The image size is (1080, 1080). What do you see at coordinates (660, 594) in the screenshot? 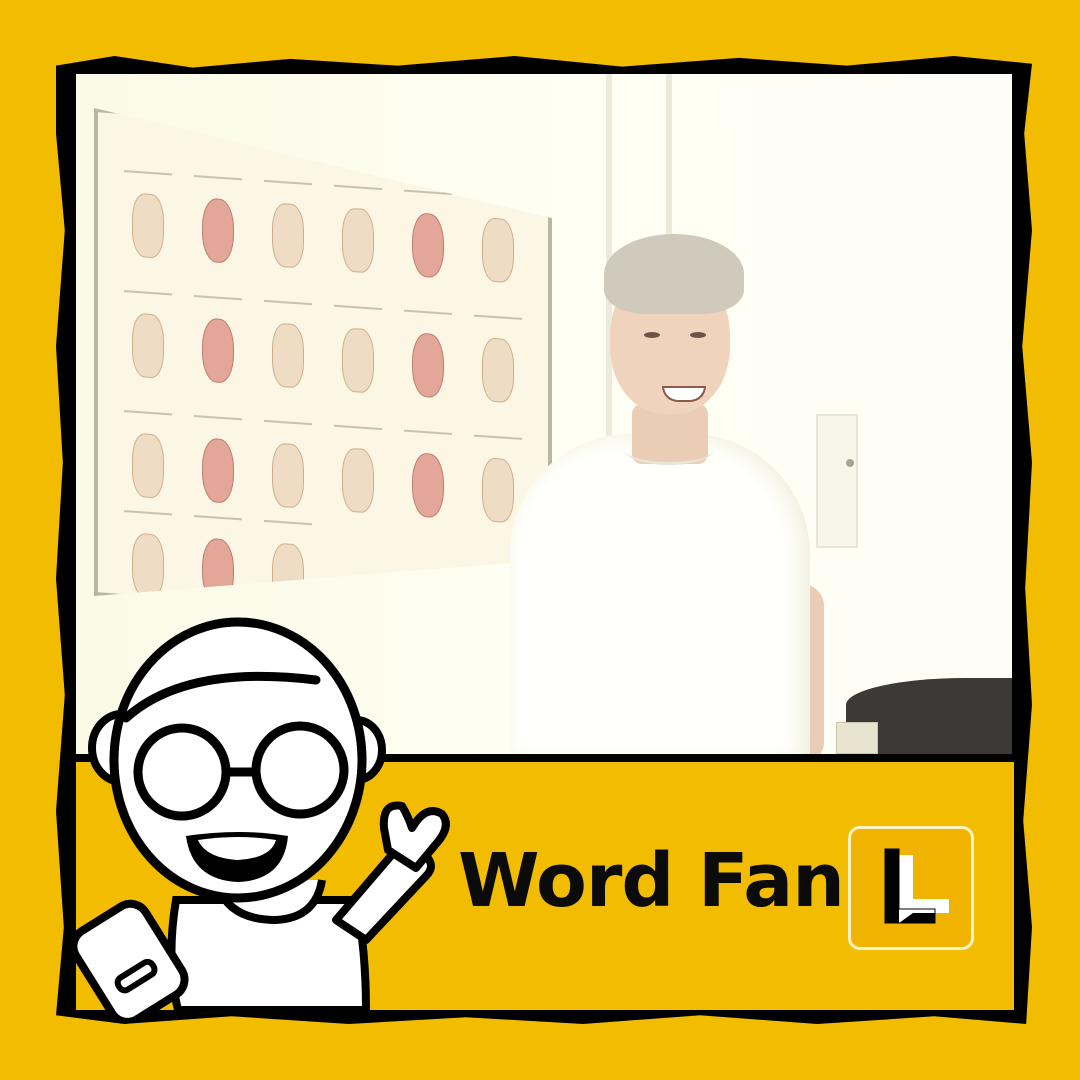
I see `white-t-shirt` at bounding box center [660, 594].